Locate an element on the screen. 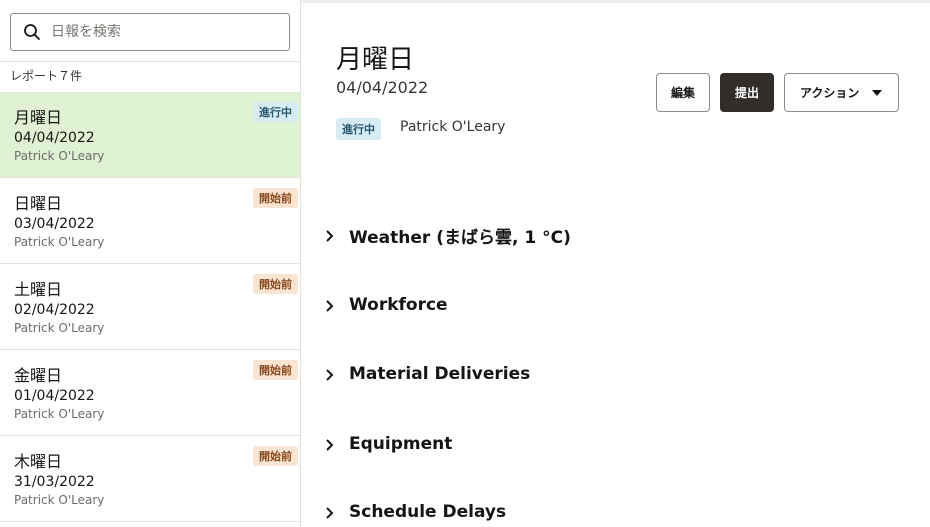  section-weather: Weather (まばら雲, 1 °C) is located at coordinates (447, 235).